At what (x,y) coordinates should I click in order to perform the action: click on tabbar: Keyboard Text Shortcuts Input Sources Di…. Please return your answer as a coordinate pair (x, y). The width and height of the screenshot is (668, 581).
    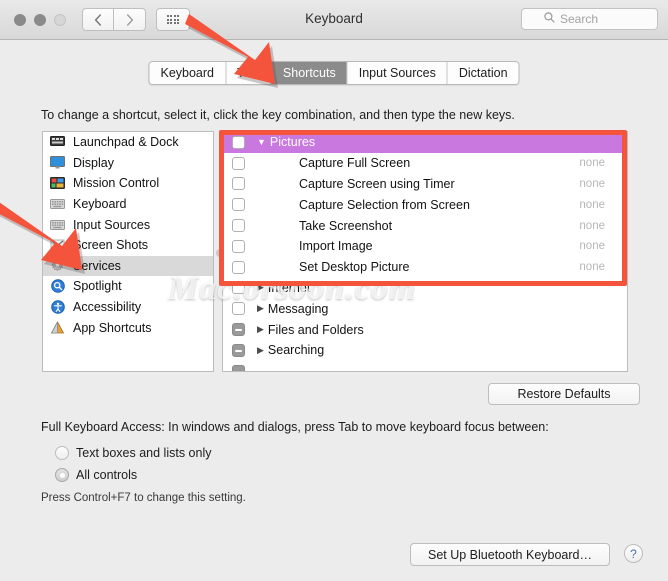
    Looking at the image, I should click on (334, 64).